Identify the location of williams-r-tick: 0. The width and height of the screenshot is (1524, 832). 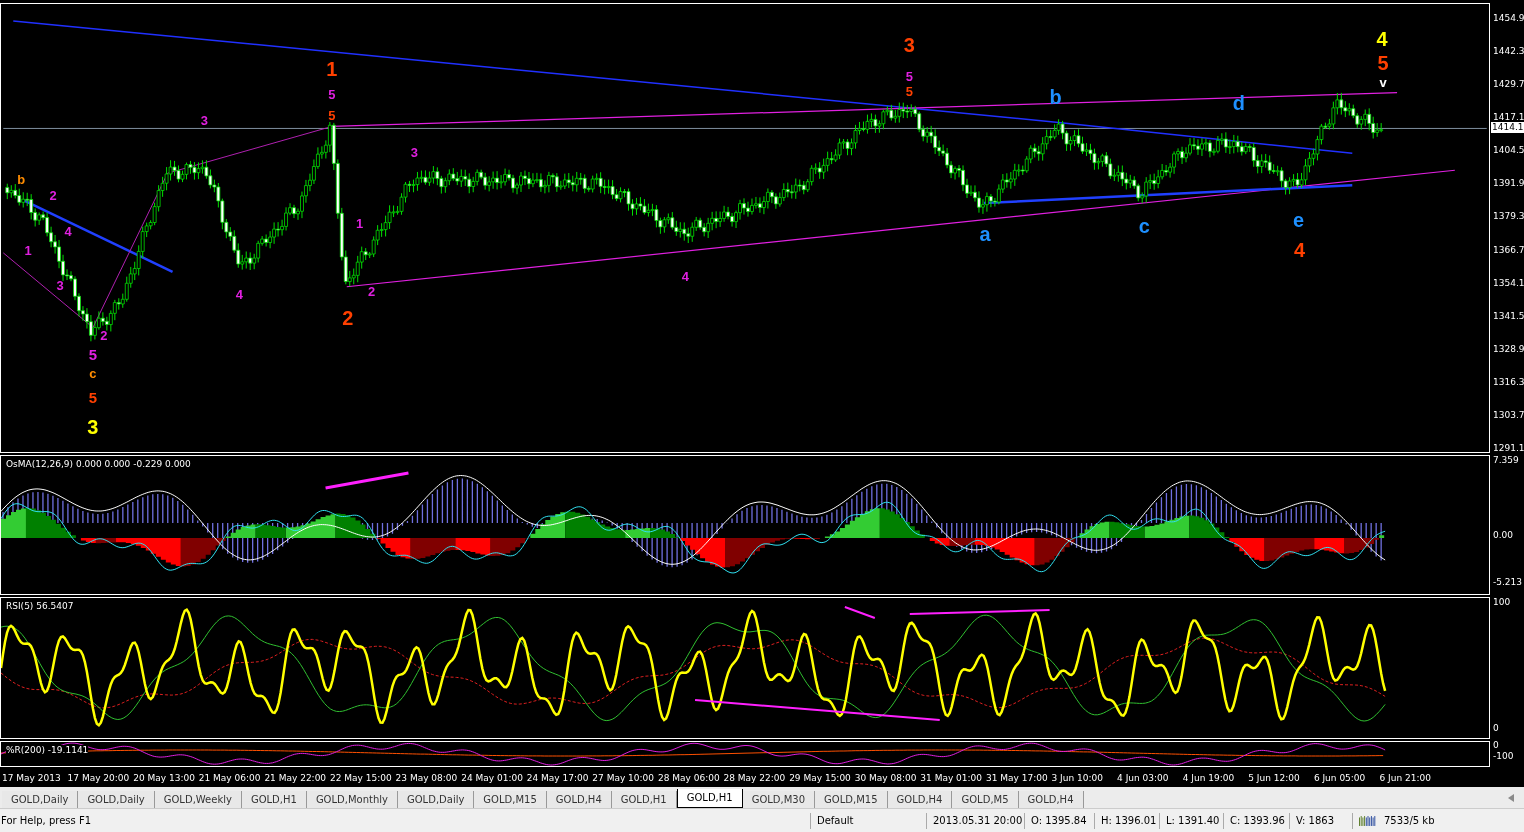
(1496, 745).